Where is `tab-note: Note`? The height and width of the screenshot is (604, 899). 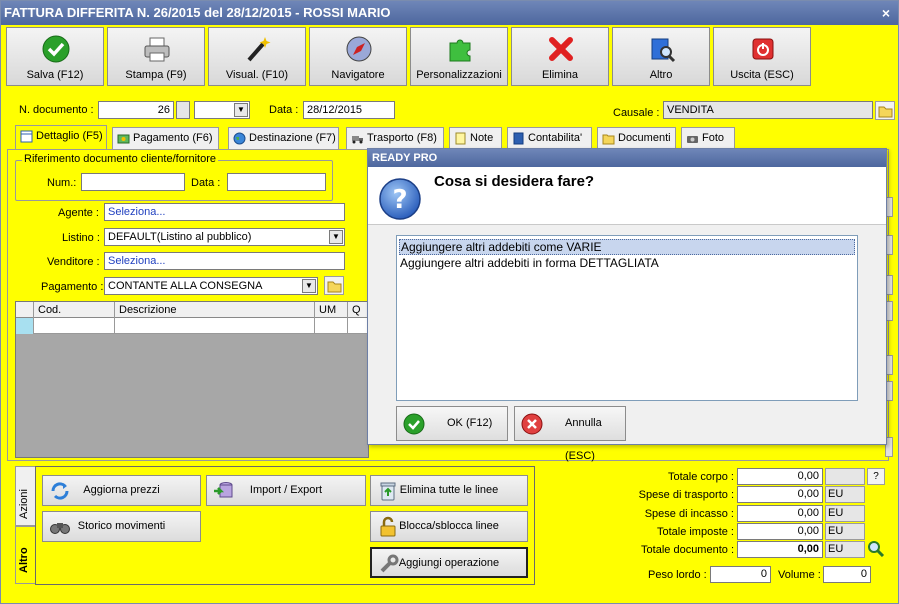 tab-note: Note is located at coordinates (475, 138).